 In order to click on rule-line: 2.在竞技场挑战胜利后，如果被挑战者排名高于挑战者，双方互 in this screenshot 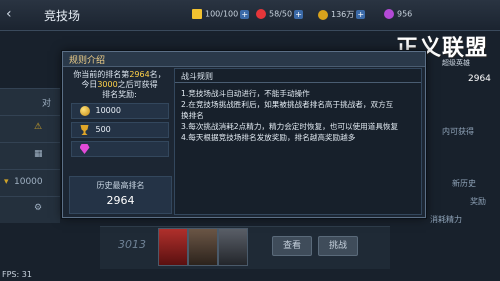, I will do `click(287, 104)`.